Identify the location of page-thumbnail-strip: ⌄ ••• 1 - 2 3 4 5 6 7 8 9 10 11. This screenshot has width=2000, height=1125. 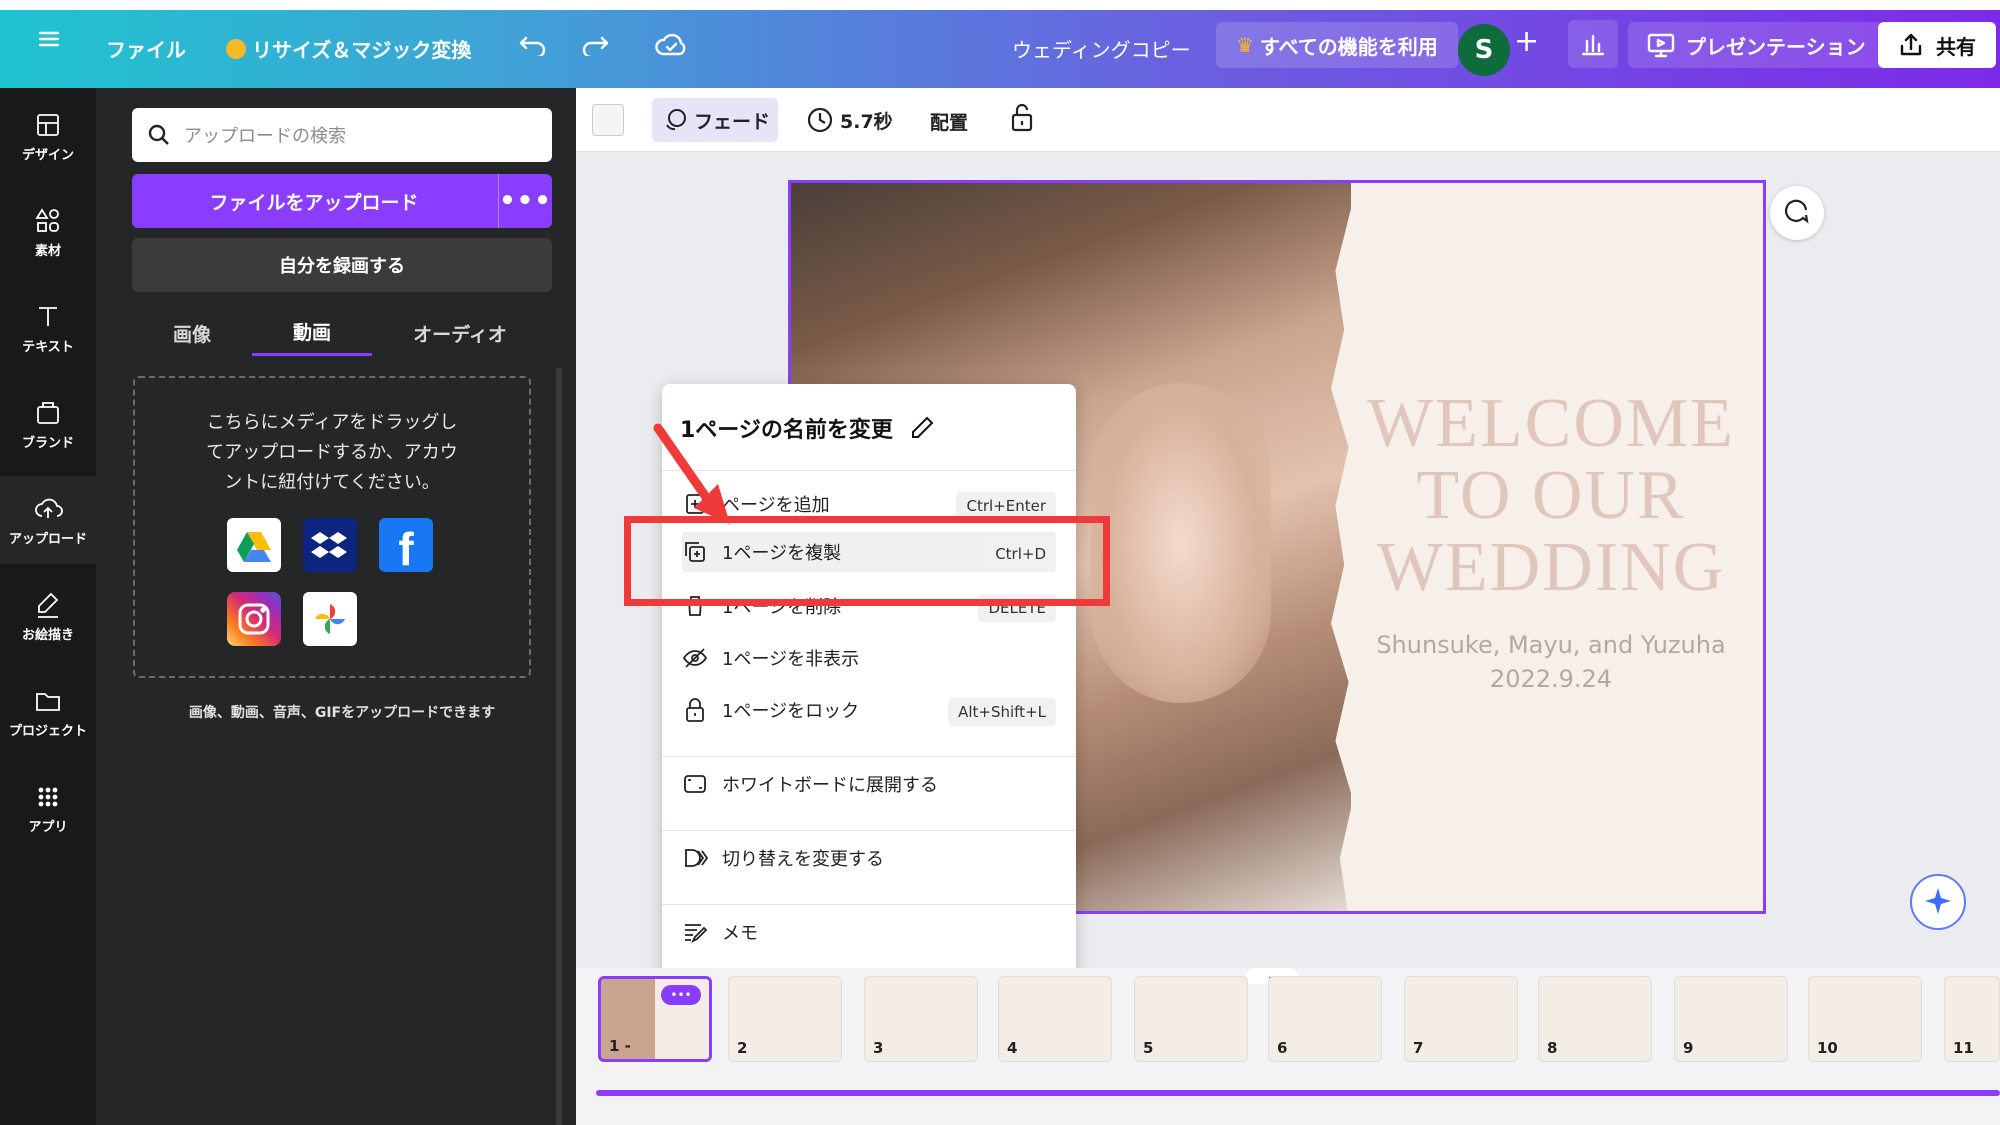
(1288, 1046).